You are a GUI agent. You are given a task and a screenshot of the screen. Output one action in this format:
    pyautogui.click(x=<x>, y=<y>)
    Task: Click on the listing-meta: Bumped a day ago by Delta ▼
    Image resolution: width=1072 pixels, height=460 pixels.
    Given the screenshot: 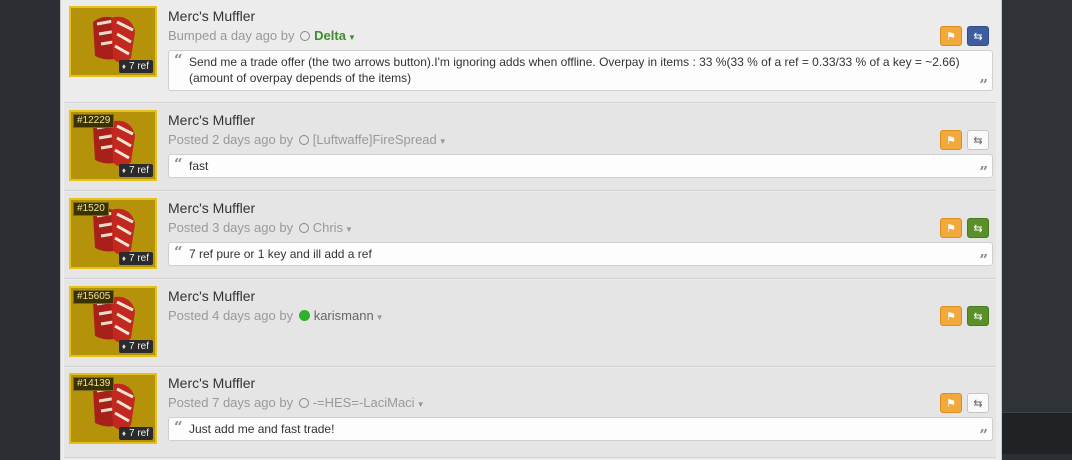 What is the action you would take?
    pyautogui.click(x=262, y=35)
    